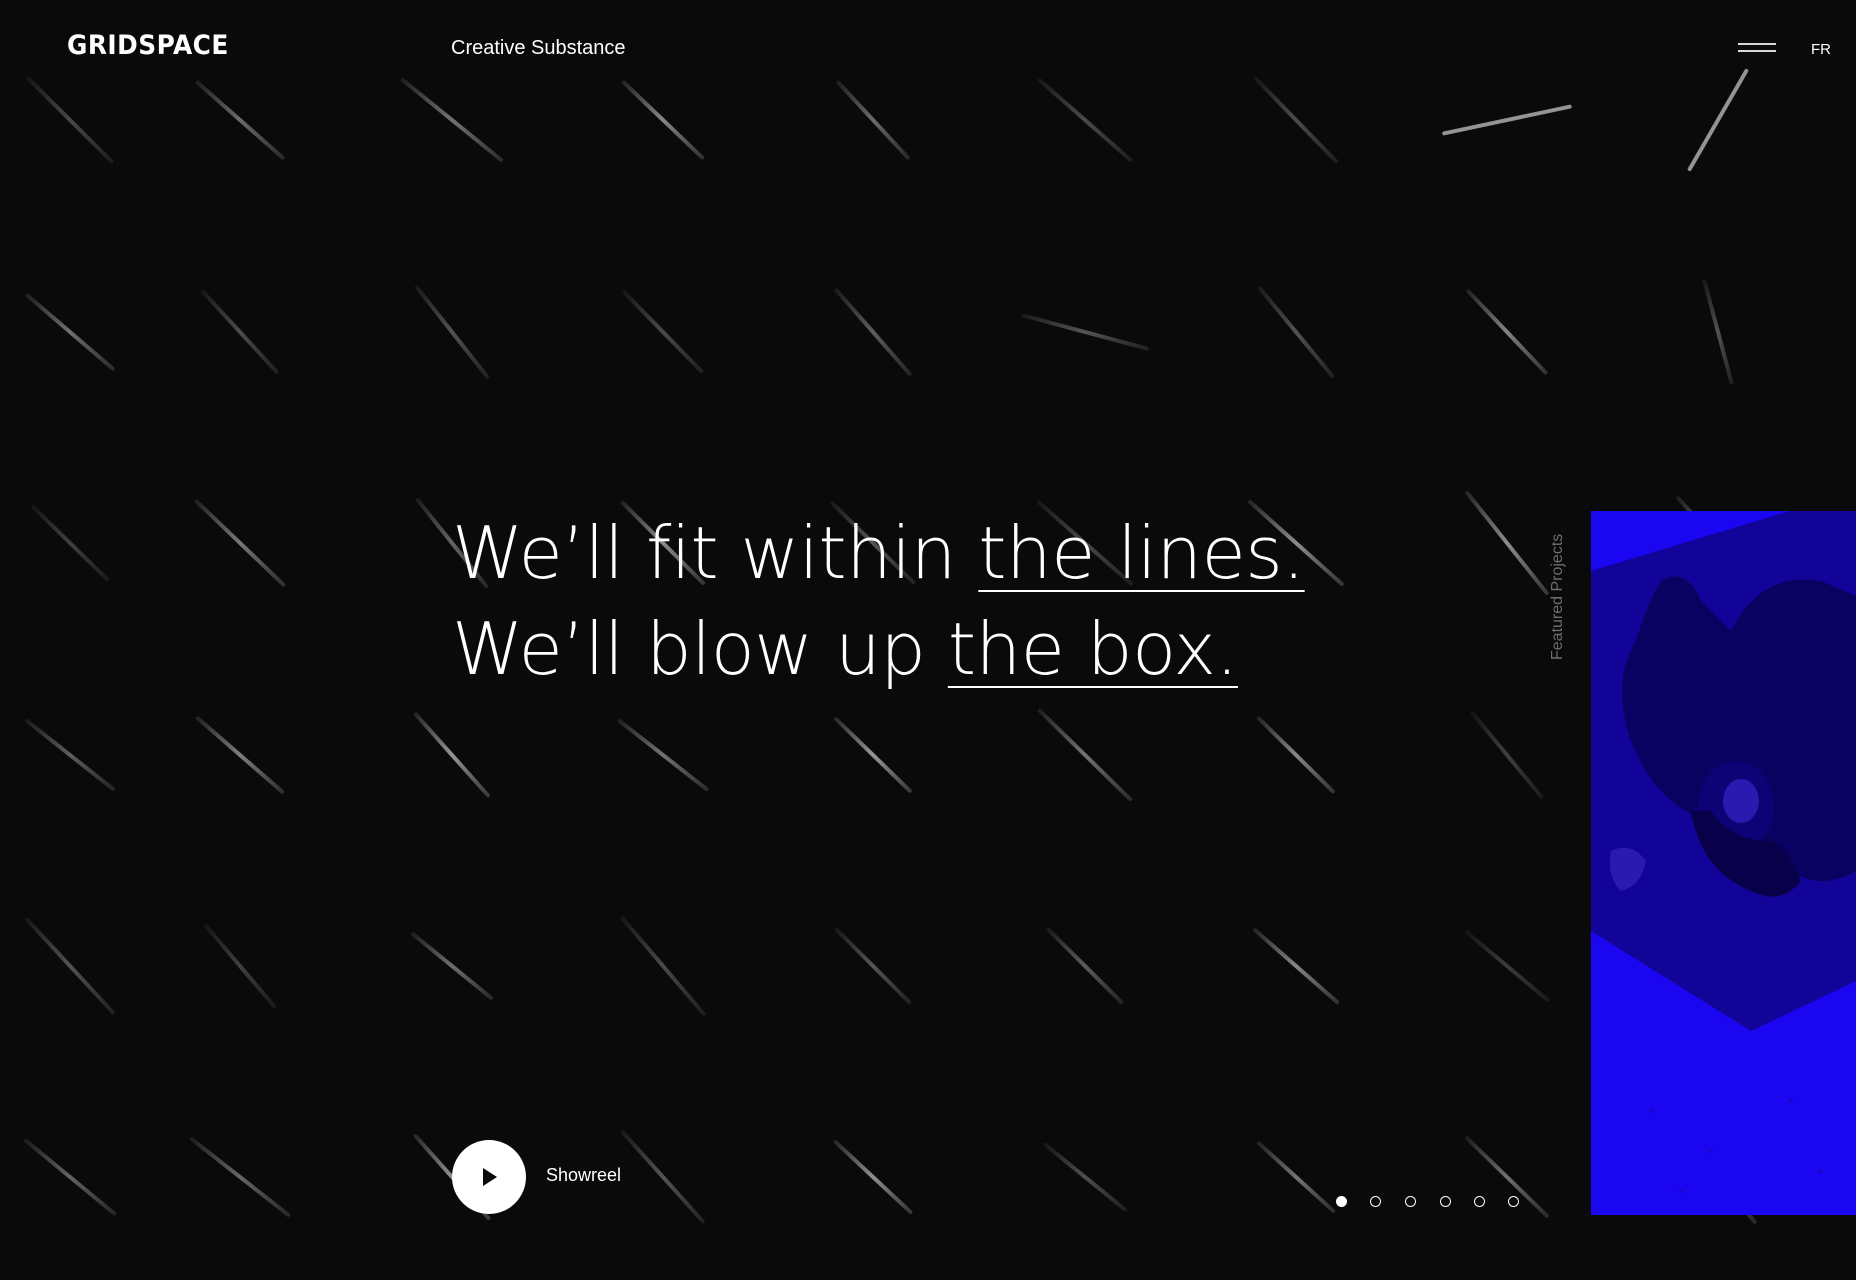 The image size is (1856, 1280). I want to click on hero-line-2: We’ll blow up the box., so click(878, 649).